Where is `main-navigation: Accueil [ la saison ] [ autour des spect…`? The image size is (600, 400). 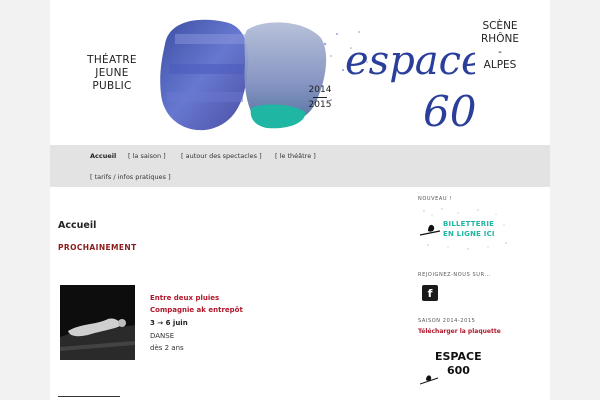 main-navigation: Accueil [ la saison ] [ autour des spect… is located at coordinates (300, 166).